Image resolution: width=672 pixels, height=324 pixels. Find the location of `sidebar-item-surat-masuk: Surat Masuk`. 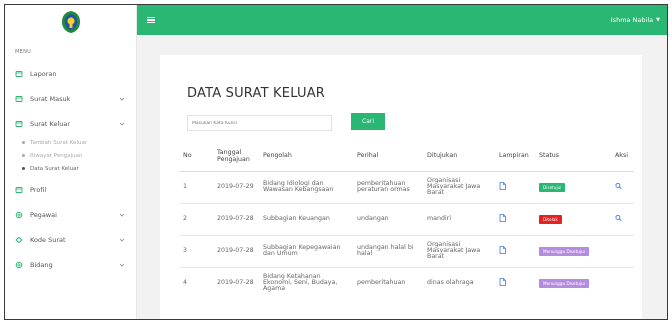

sidebar-item-surat-masuk: Surat Masuk is located at coordinates (70, 98).